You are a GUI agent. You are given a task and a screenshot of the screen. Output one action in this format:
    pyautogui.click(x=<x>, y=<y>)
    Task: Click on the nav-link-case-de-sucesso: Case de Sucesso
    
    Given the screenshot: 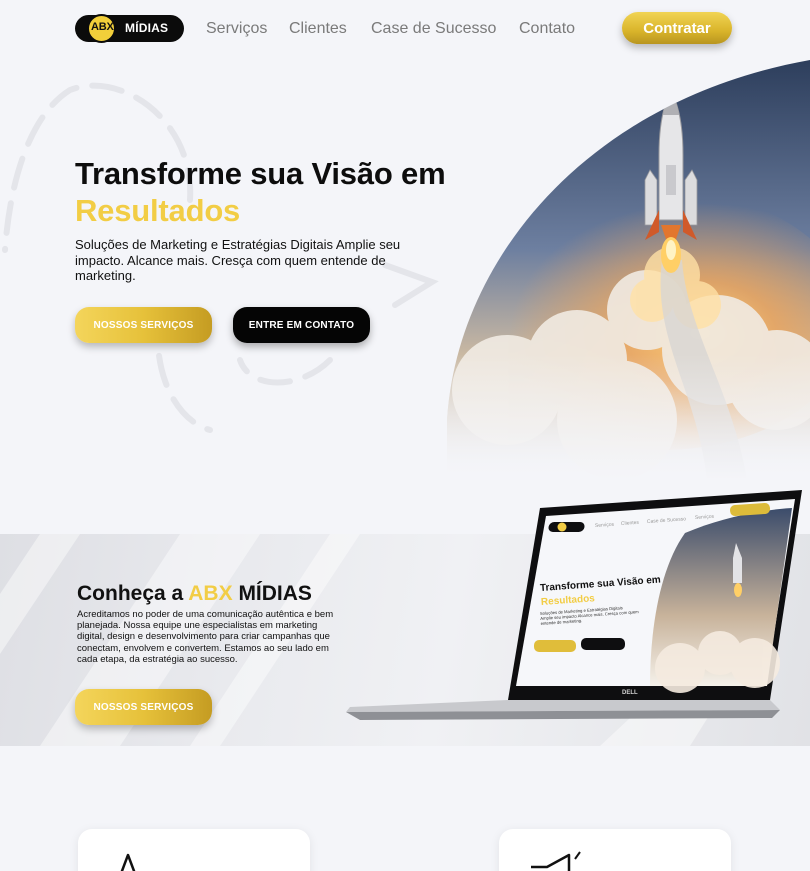 What is the action you would take?
    pyautogui.click(x=433, y=29)
    